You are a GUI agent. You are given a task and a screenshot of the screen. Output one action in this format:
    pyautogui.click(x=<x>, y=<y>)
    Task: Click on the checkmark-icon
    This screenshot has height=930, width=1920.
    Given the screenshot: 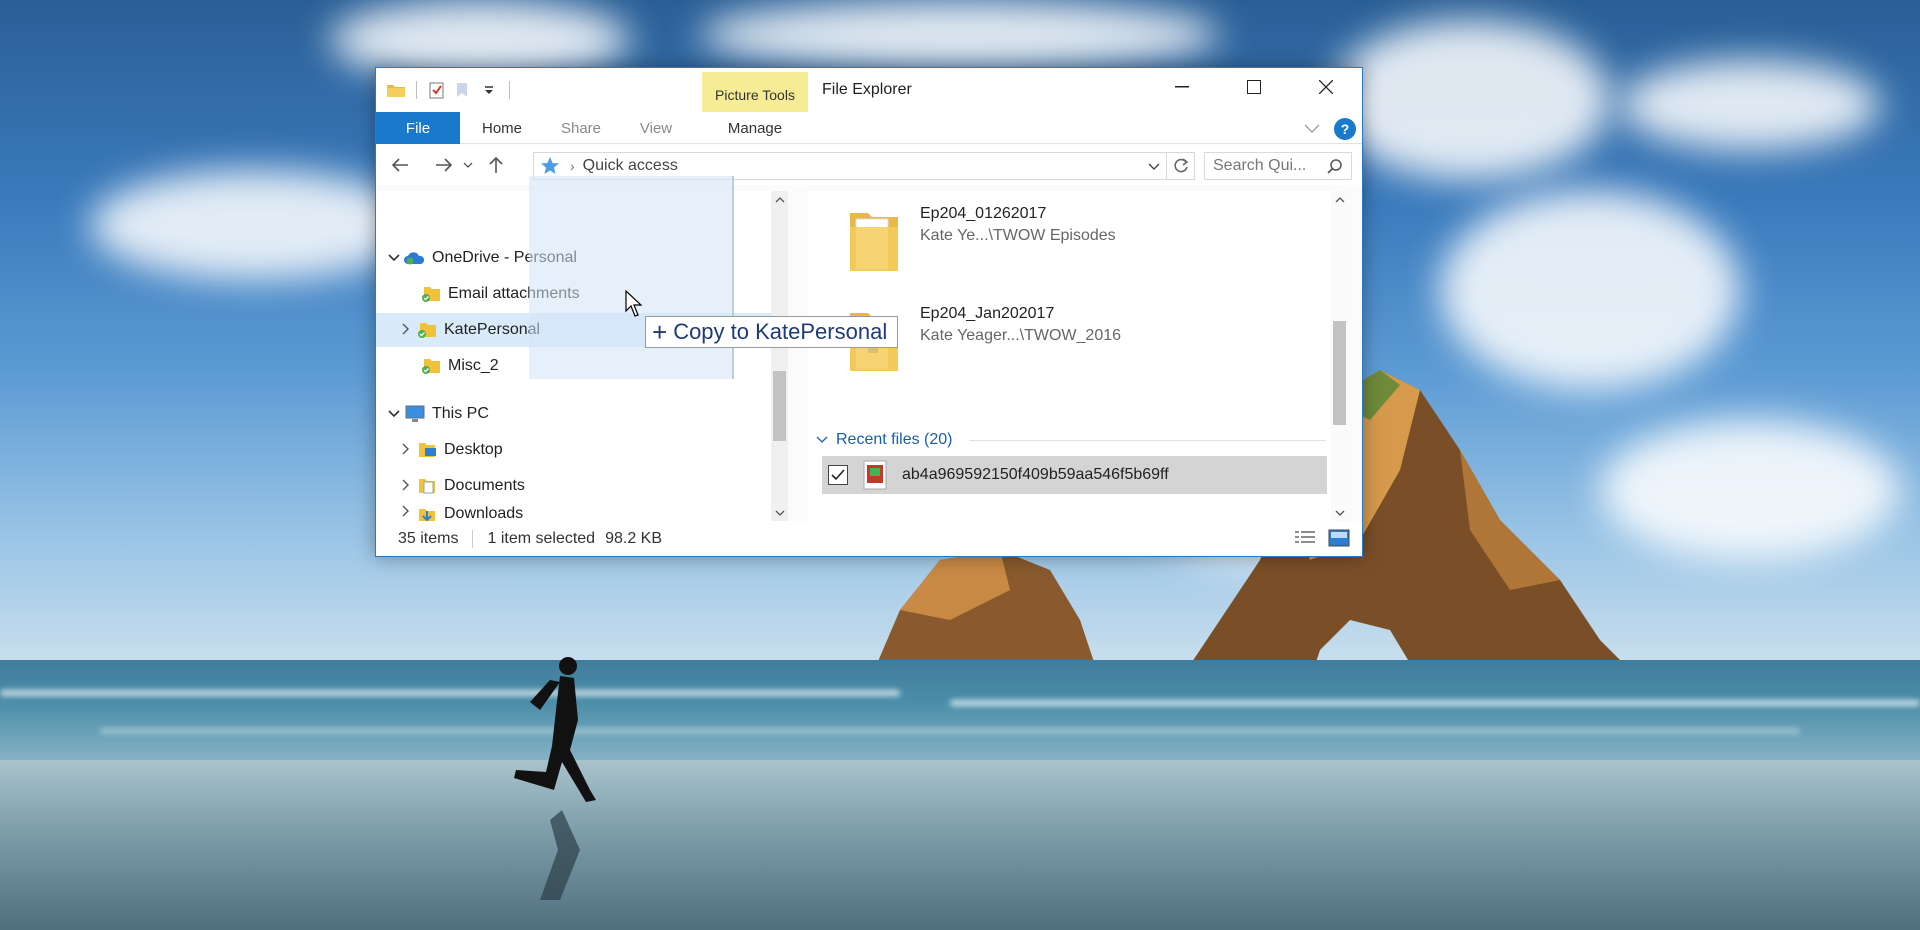 What is the action you would take?
    pyautogui.click(x=838, y=475)
    